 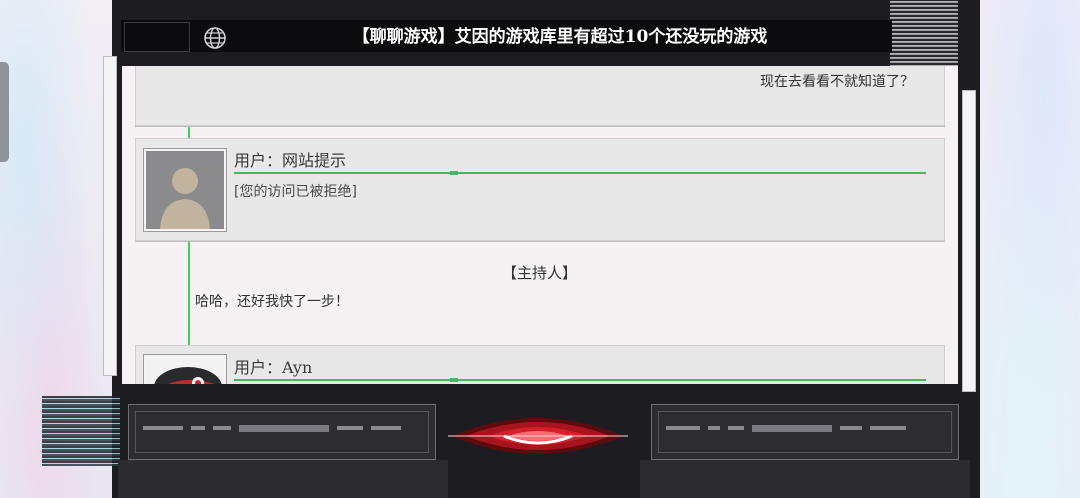 I want to click on thread-title: 【聊聊游戏】艾因的游戏库里有超过10个还没玩的游戏, so click(x=560, y=37).